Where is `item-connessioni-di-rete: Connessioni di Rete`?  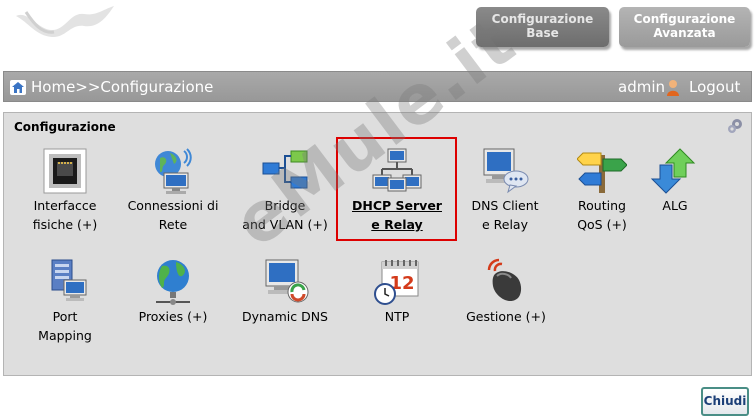 item-connessioni-di-rete: Connessioni di Rete is located at coordinates (173, 190).